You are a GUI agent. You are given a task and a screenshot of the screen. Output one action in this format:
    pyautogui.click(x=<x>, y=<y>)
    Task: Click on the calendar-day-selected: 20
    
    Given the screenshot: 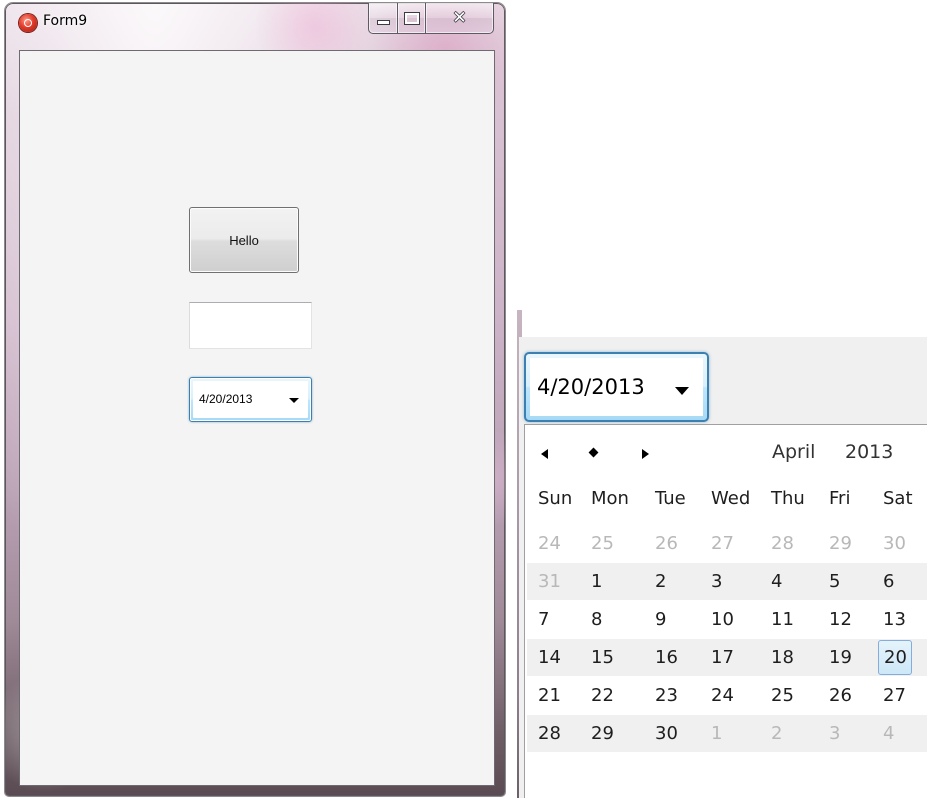 What is the action you would take?
    pyautogui.click(x=895, y=657)
    